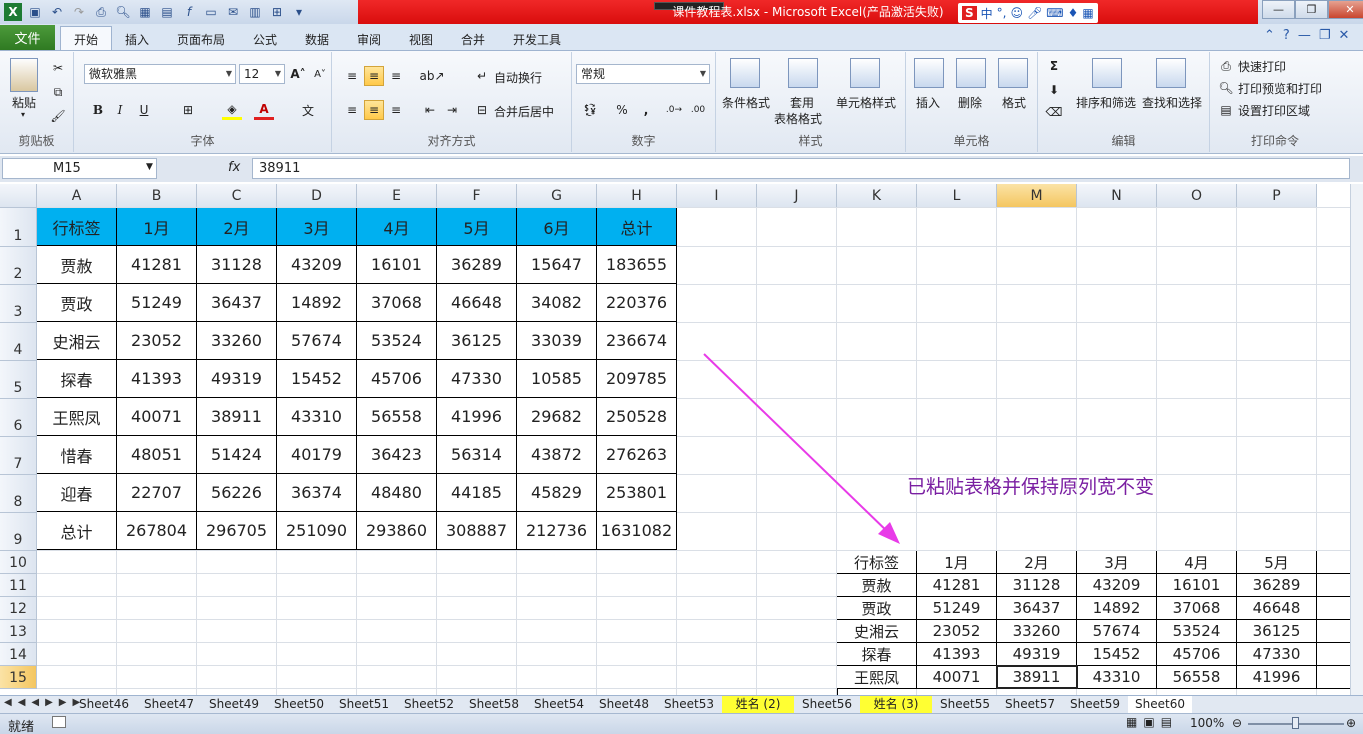  I want to click on table-cell: 37068, so click(397, 303).